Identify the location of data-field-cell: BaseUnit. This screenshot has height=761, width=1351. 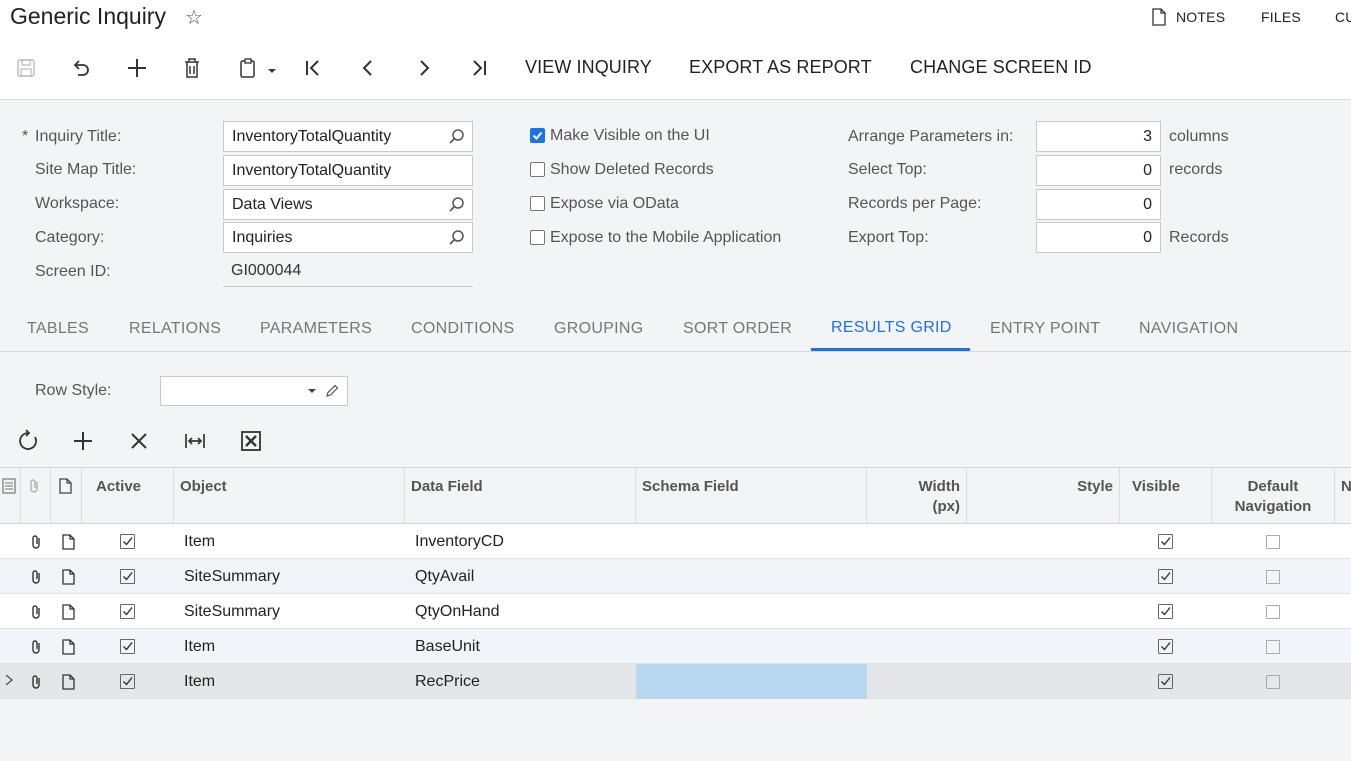
(520, 646).